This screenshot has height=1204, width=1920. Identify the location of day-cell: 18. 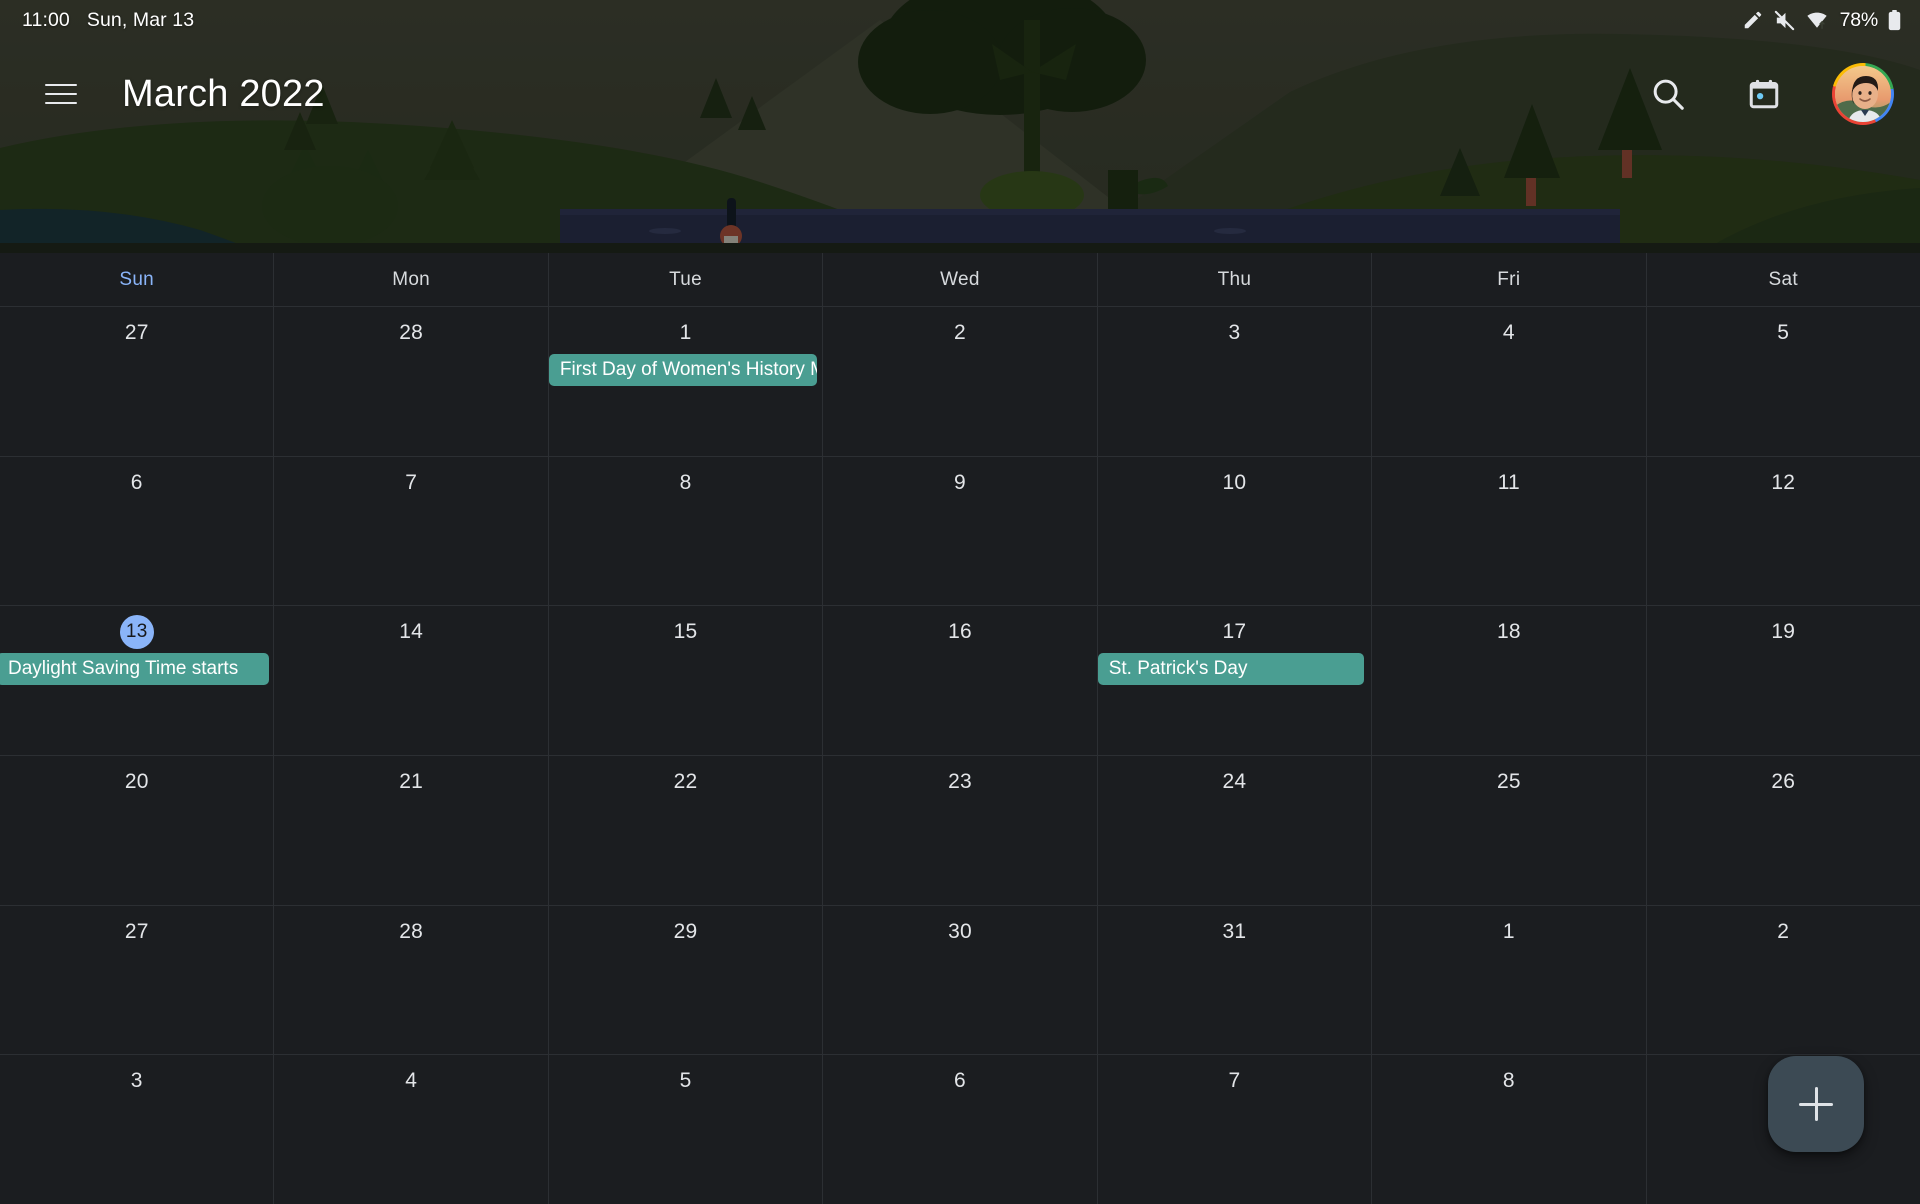
(1509, 681).